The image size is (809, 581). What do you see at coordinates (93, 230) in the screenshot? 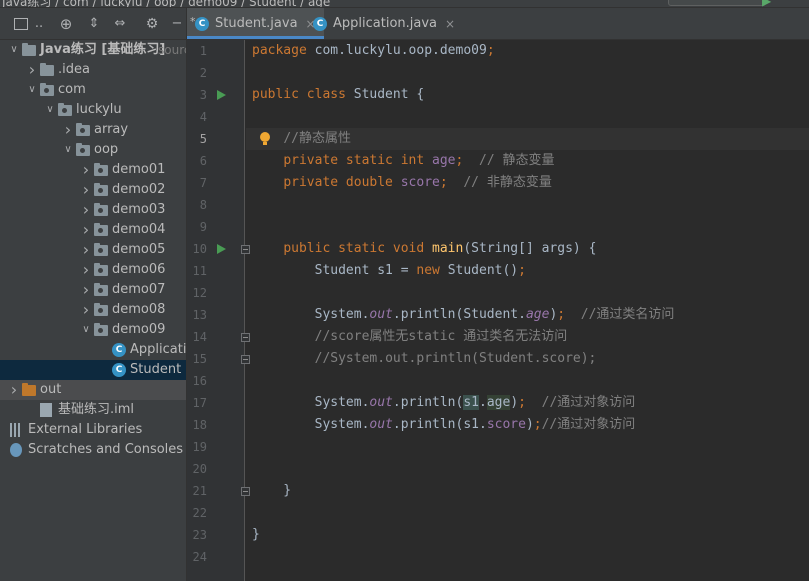
I see `tree-item: › demo04` at bounding box center [93, 230].